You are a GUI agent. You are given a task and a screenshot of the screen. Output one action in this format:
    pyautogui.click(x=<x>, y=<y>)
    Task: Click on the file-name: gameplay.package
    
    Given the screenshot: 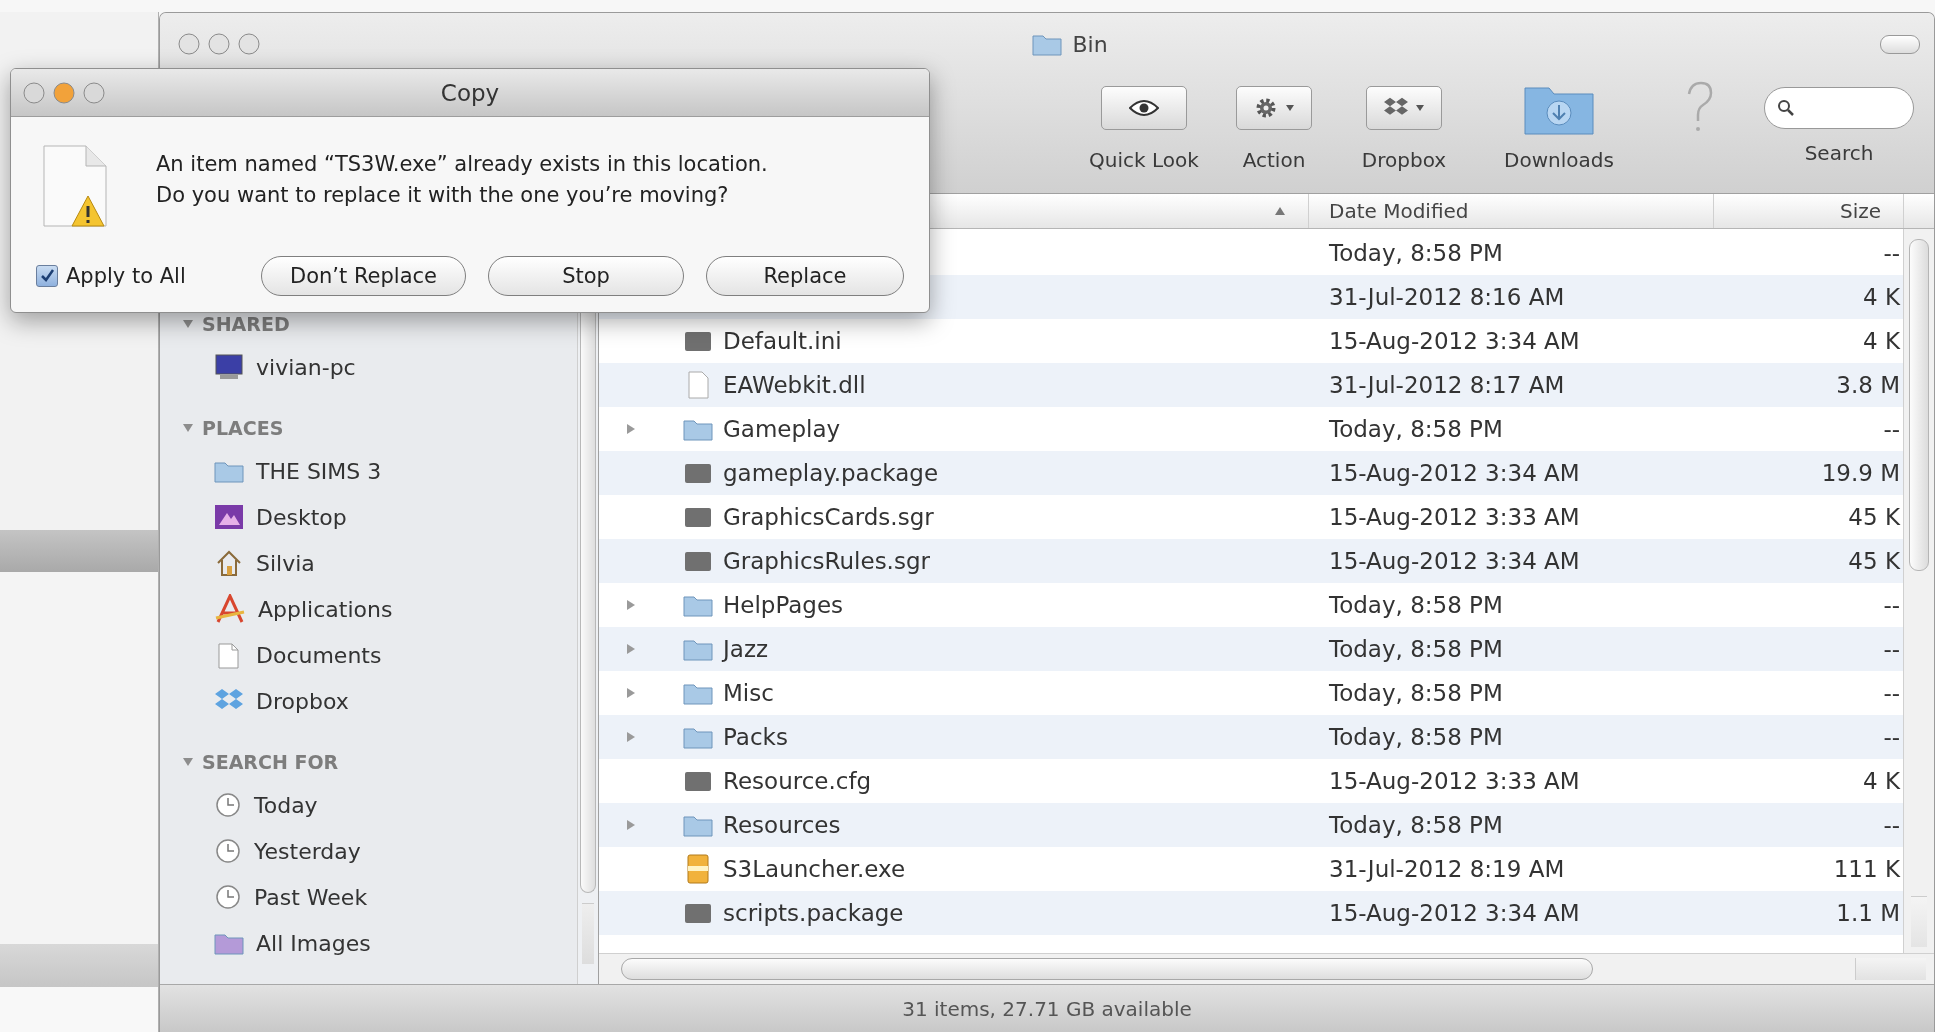 What is the action you would take?
    pyautogui.click(x=831, y=473)
    